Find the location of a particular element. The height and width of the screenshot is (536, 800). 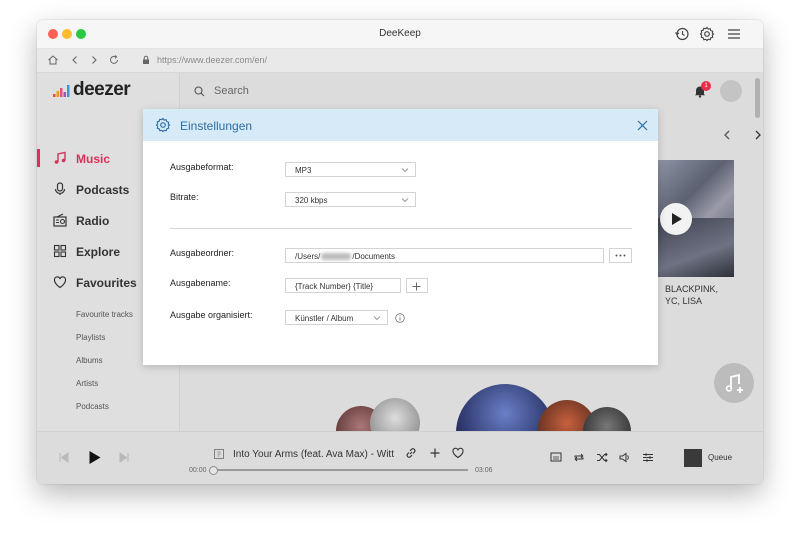

link-icon is located at coordinates (411, 453).